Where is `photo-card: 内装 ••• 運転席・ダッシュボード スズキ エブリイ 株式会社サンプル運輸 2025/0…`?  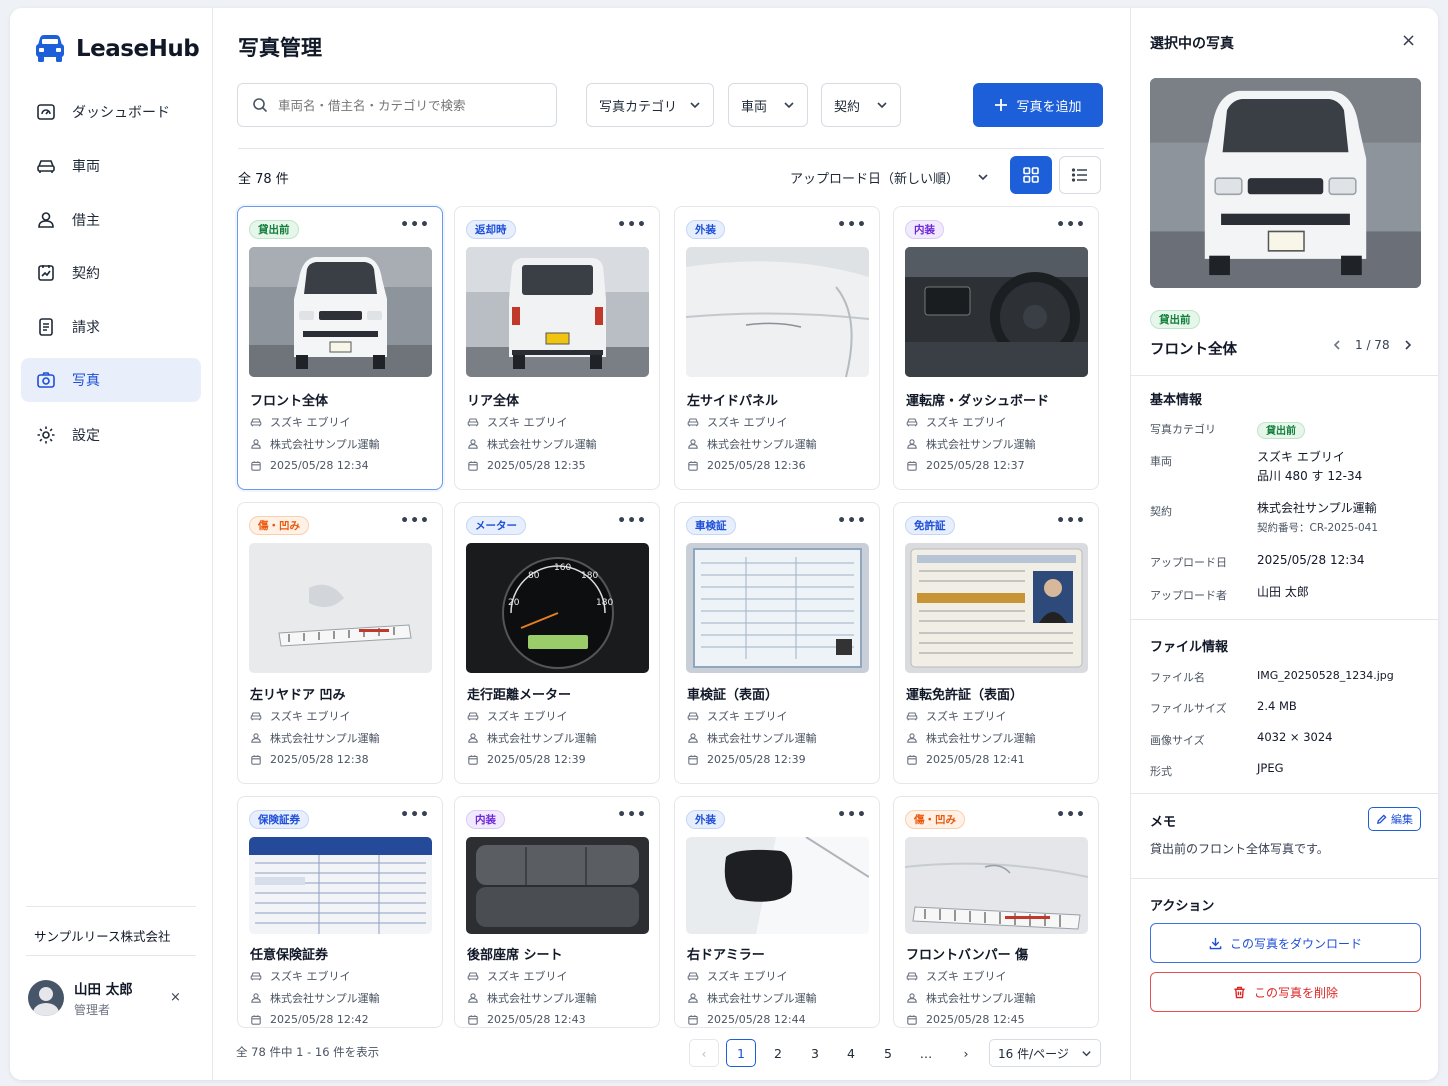 photo-card: 内装 ••• 運転席・ダッシュボード スズキ エブリイ 株式会社サンプル運輸 2025/0… is located at coordinates (996, 348).